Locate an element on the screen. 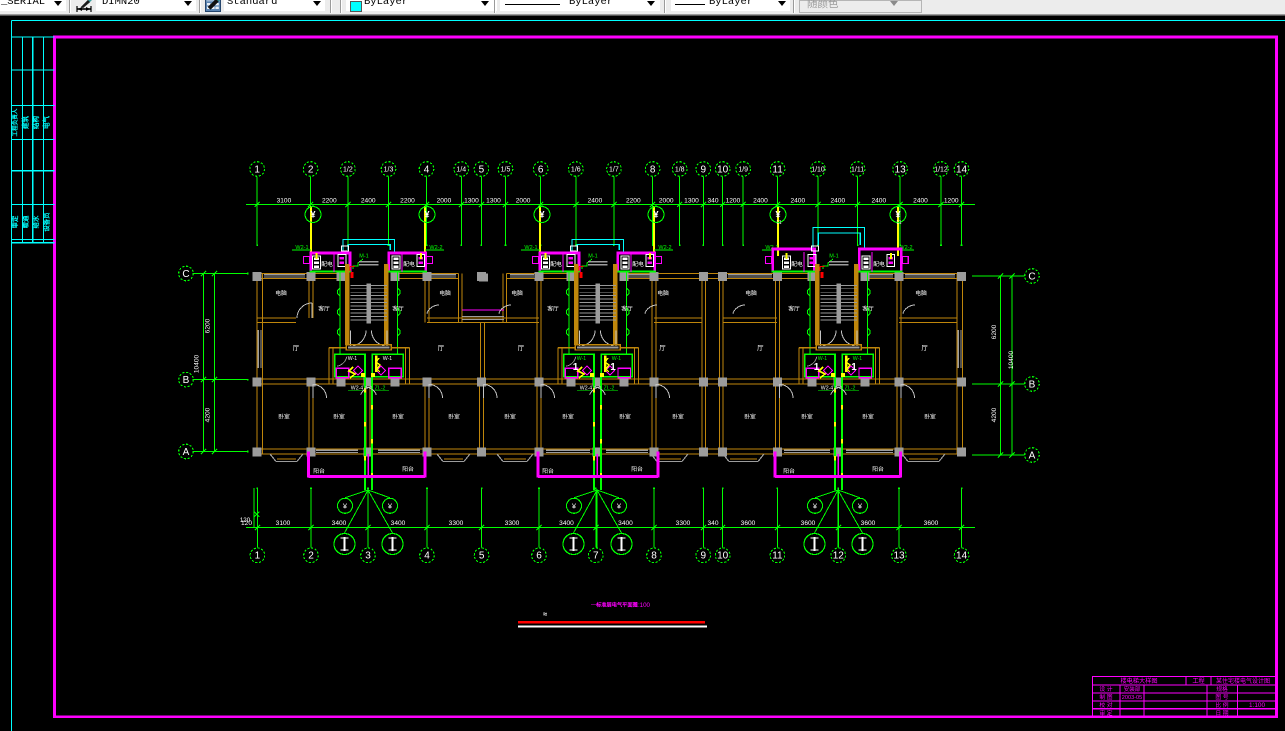 The width and height of the screenshot is (1285, 731). svg-text: 1/4 is located at coordinates (461, 170).